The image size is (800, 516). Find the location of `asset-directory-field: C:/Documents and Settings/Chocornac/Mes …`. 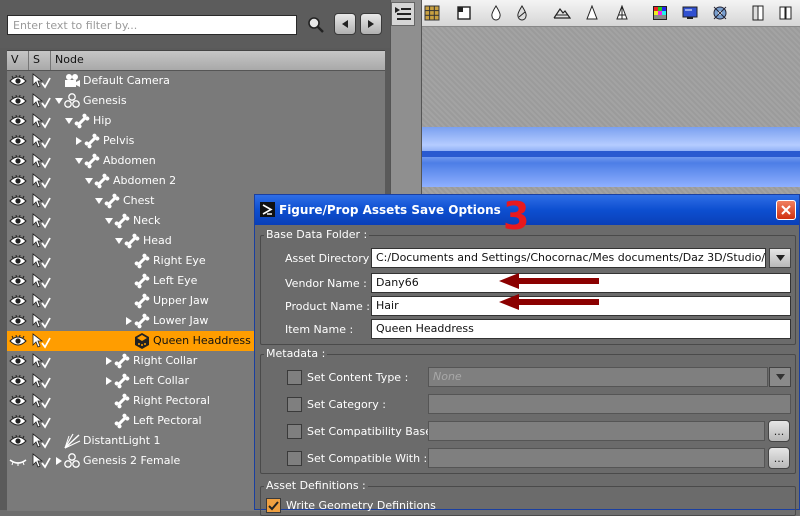

asset-directory-field: C:/Documents and Settings/Chocornac/Mes … is located at coordinates (568, 258).